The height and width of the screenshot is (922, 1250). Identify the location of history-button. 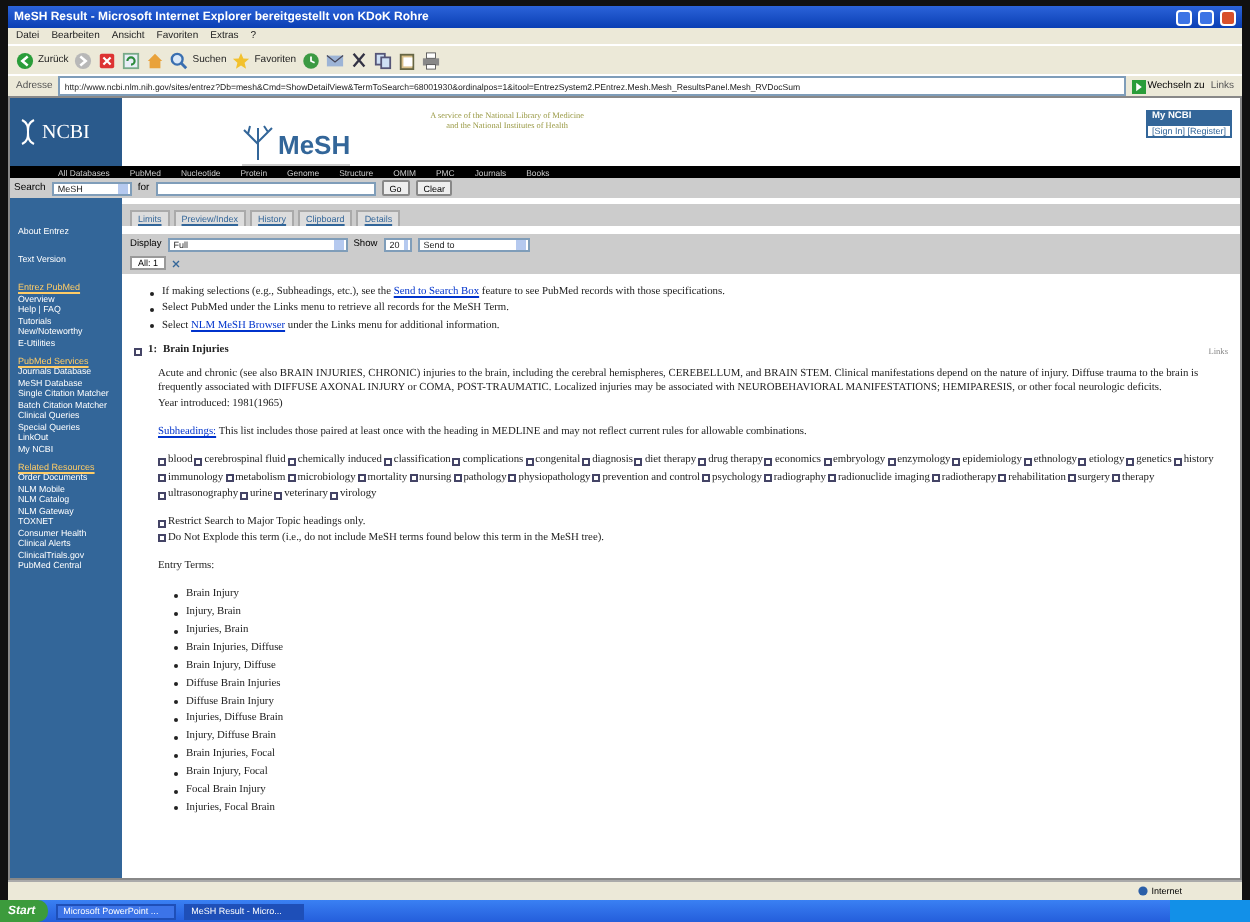
(311, 60).